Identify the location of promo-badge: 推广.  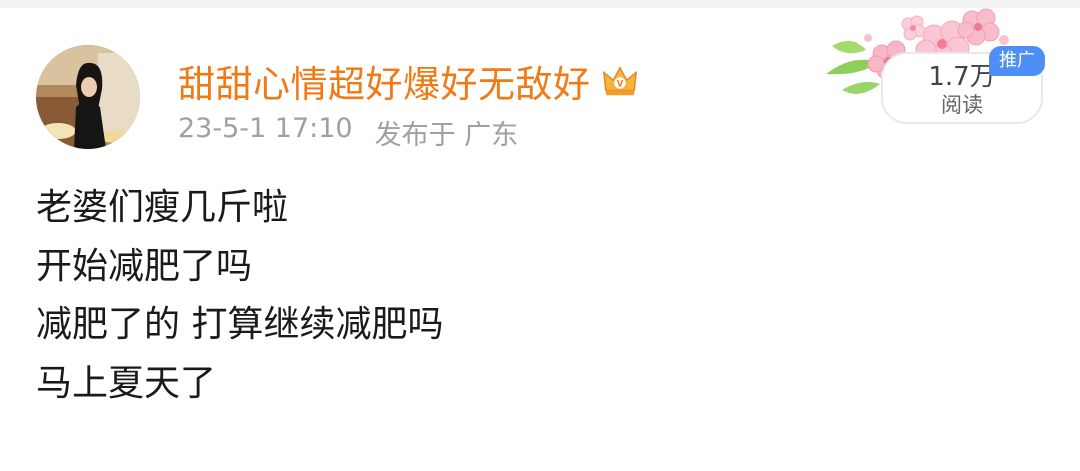
(1017, 61).